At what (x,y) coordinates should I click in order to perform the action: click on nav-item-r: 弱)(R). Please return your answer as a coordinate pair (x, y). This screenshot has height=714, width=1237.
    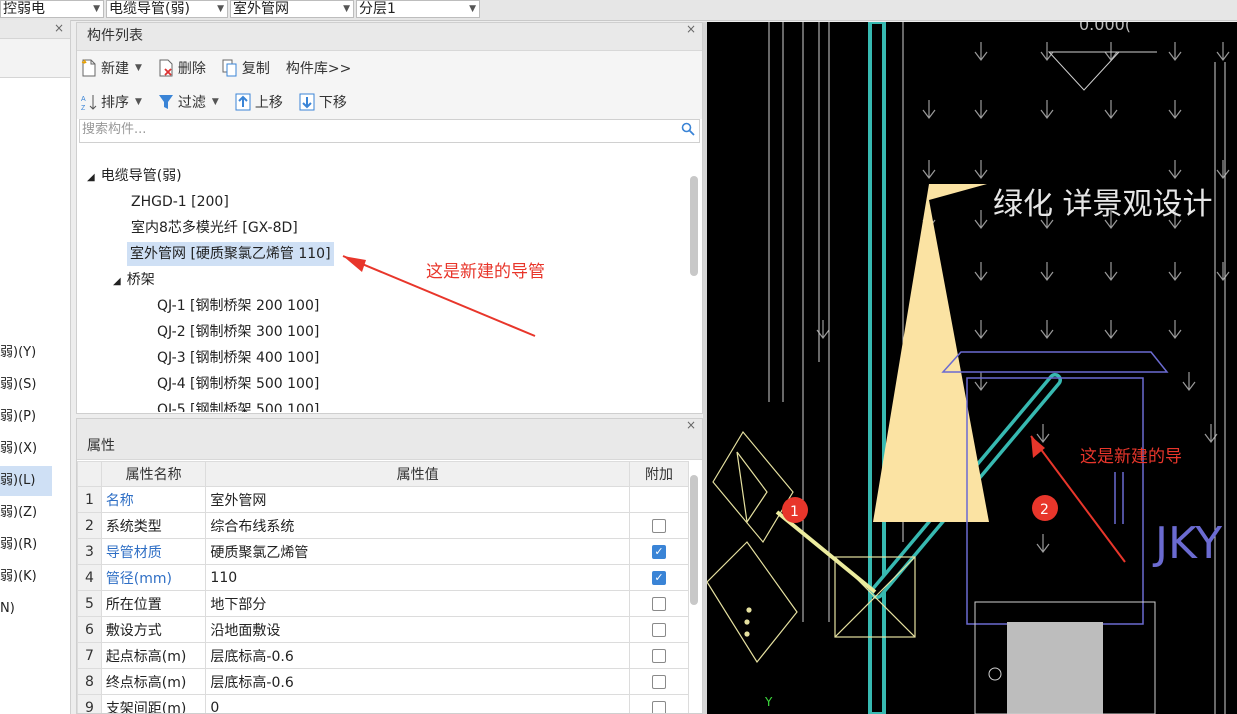
    Looking at the image, I should click on (35, 545).